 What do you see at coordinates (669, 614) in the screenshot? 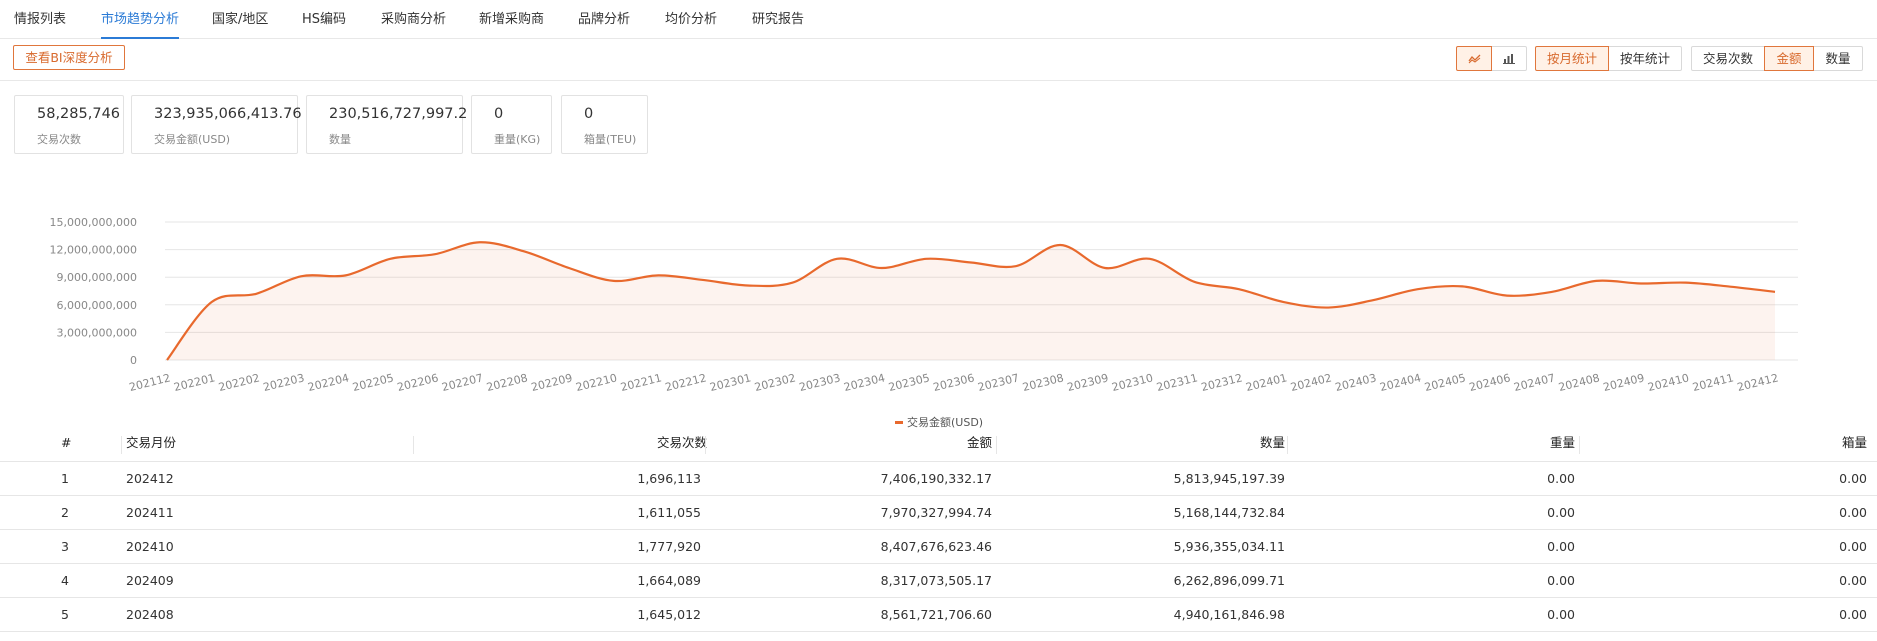
I see `cell-transactions: 1,645,012` at bounding box center [669, 614].